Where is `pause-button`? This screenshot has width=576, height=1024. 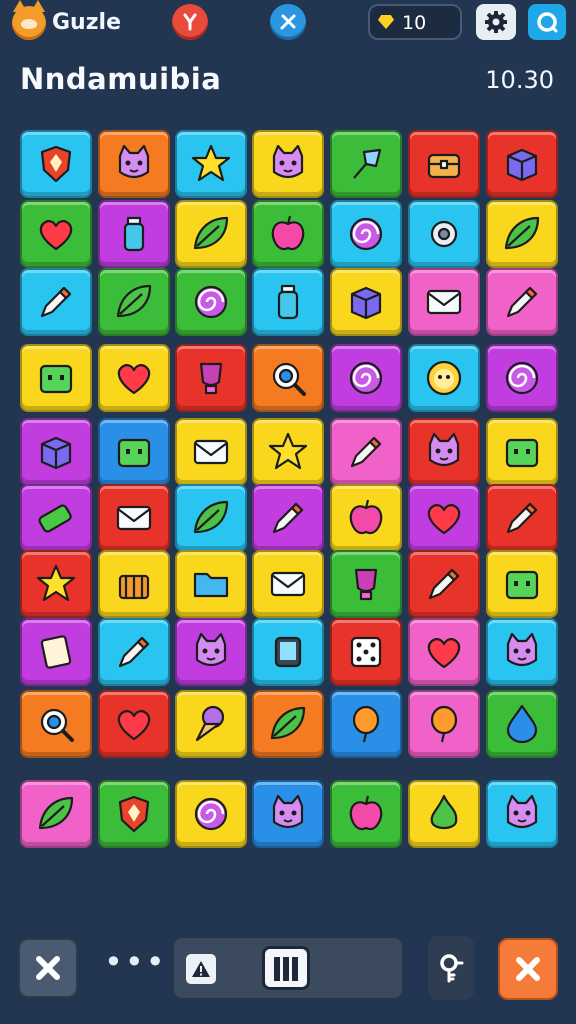 pause-button is located at coordinates (286, 968).